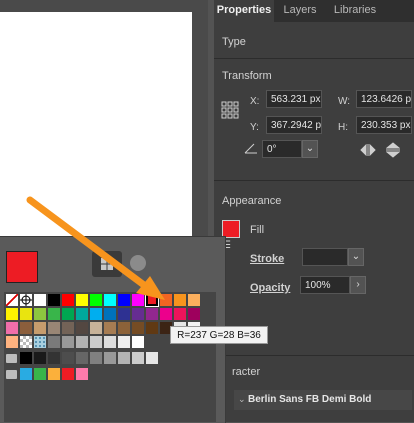  What do you see at coordinates (12, 300) in the screenshot?
I see `none-swatch` at bounding box center [12, 300].